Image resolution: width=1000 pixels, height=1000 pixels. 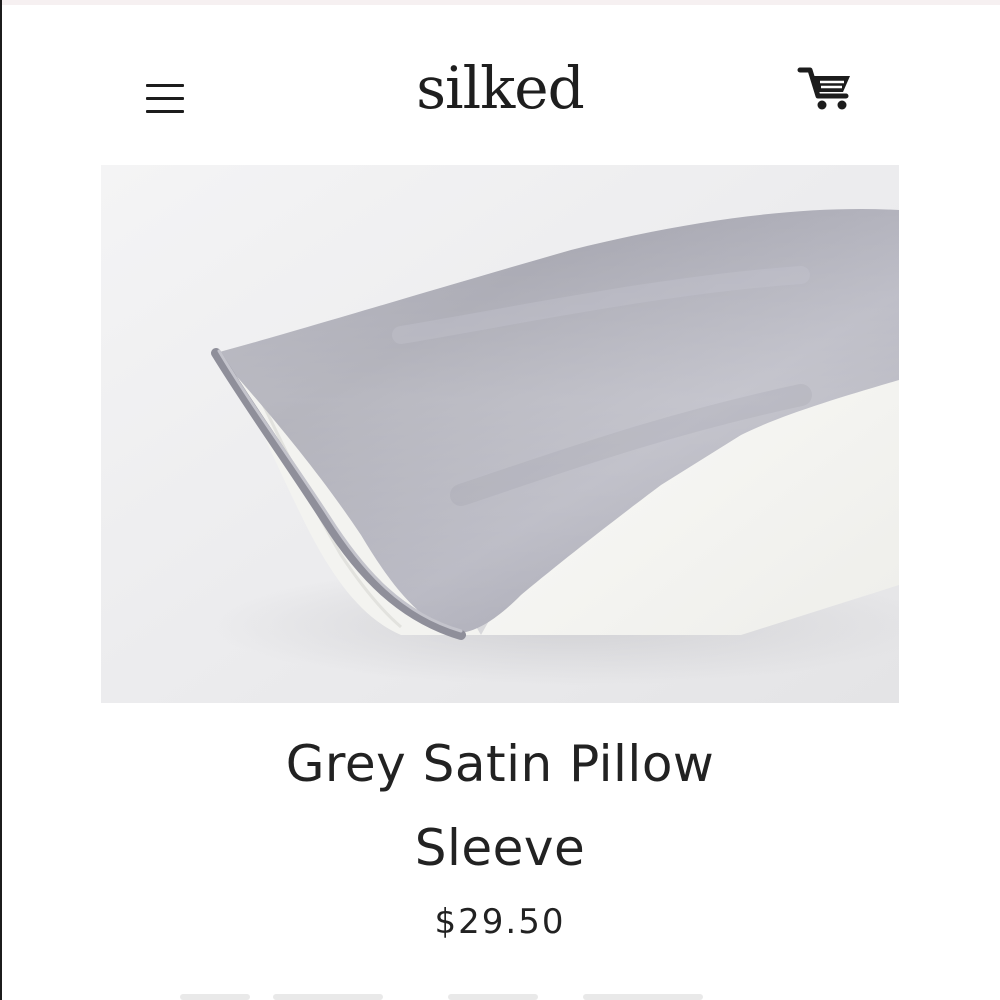 I want to click on product-title: Grey Satin Pillow Sleeve, so click(x=500, y=806).